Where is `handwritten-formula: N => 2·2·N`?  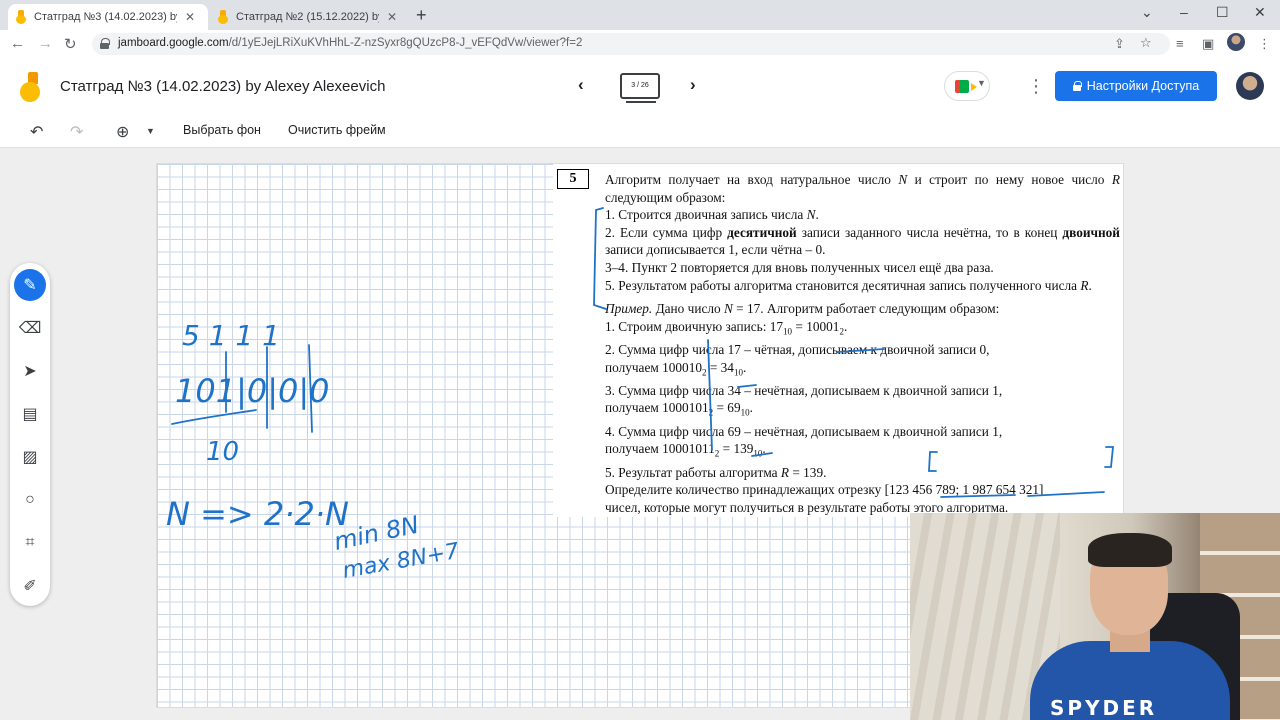
handwritten-formula: N => 2·2·N is located at coordinates (257, 514).